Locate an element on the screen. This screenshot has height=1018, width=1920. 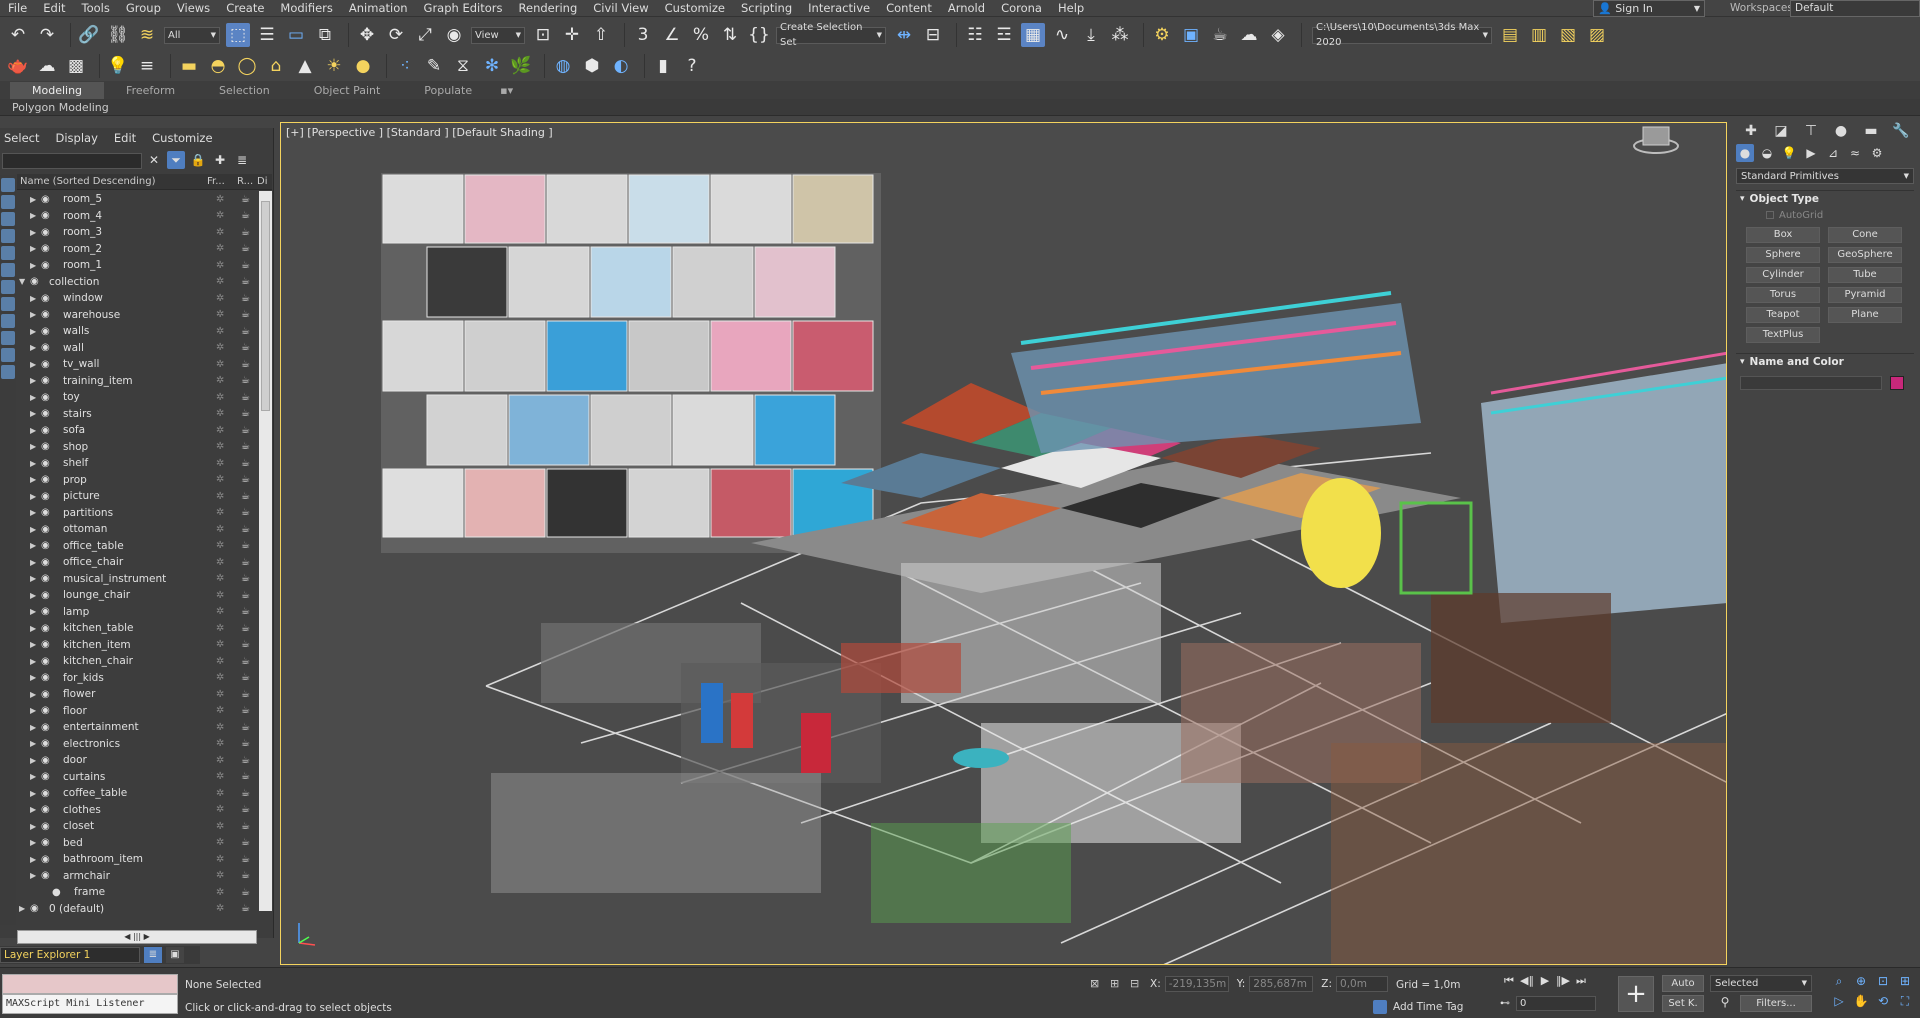
gear-icon: ✻ is located at coordinates (492, 66).